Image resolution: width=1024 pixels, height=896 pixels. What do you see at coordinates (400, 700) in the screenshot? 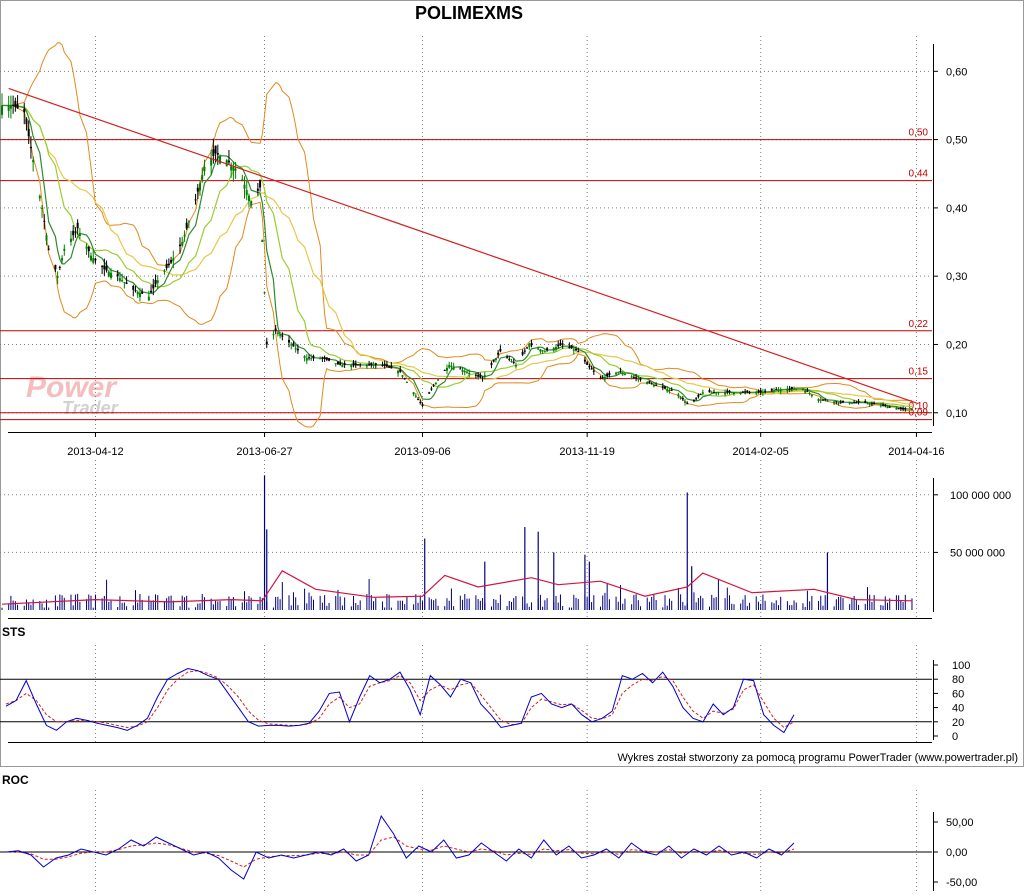
I see `sts-main-line` at bounding box center [400, 700].